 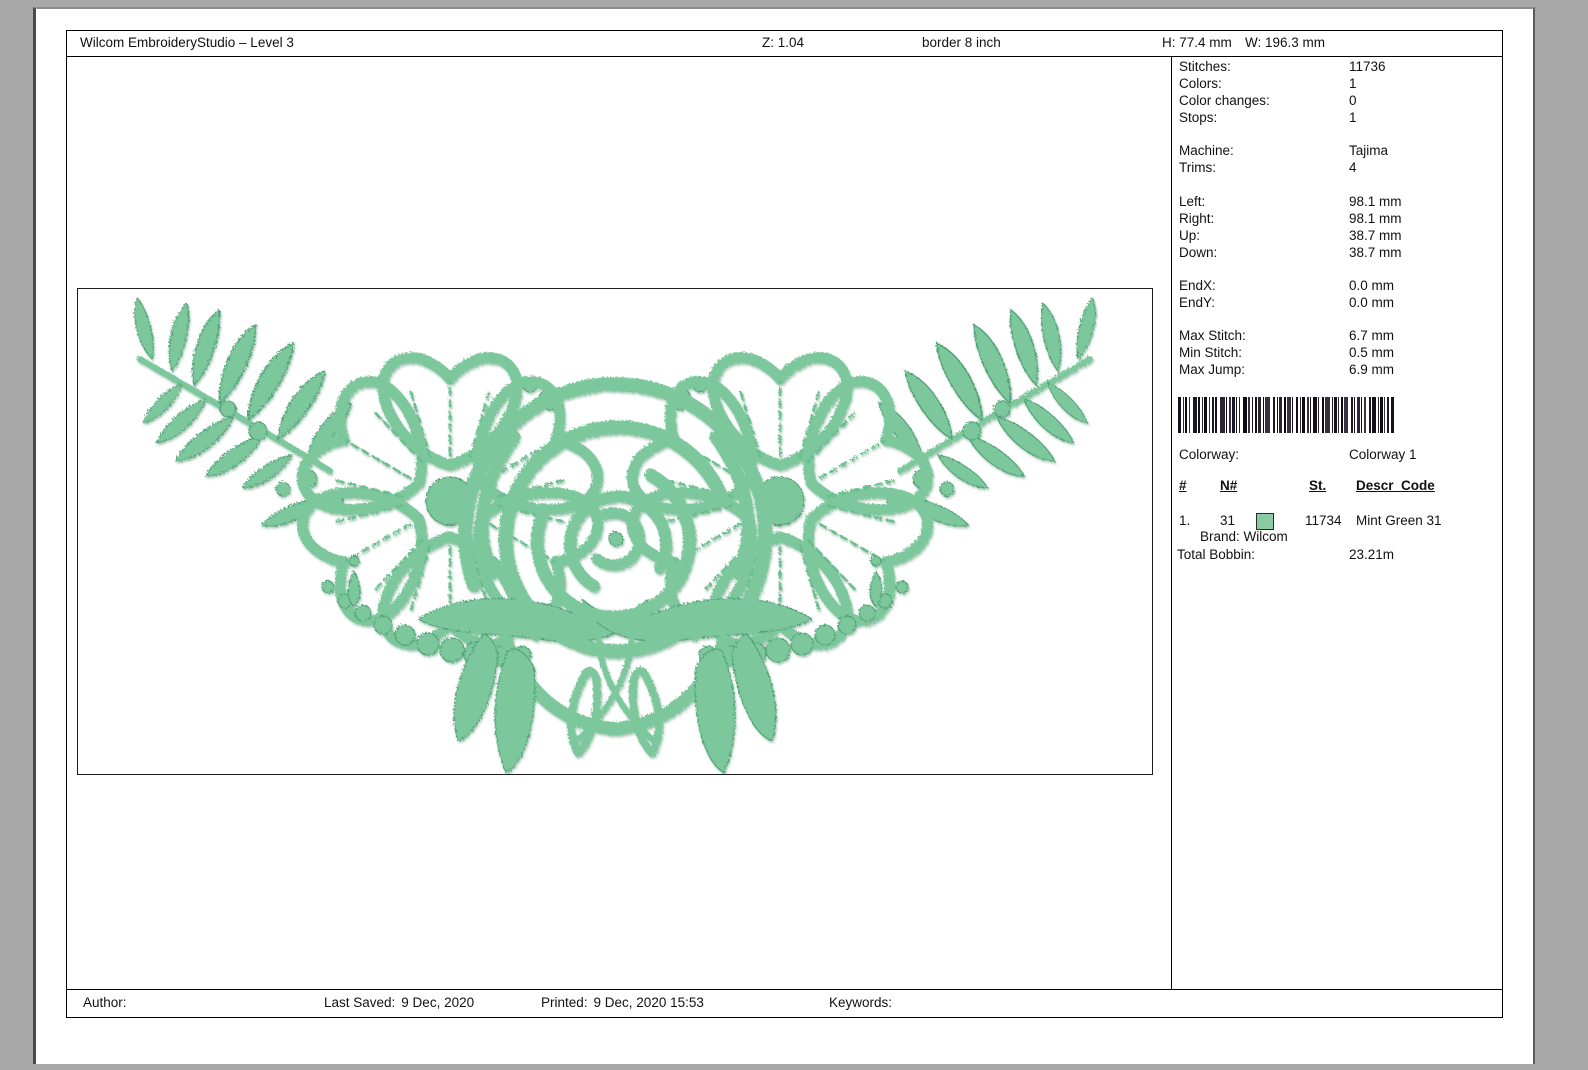 What do you see at coordinates (1268, 100) in the screenshot?
I see `stat-color-changes: Color changes: 0` at bounding box center [1268, 100].